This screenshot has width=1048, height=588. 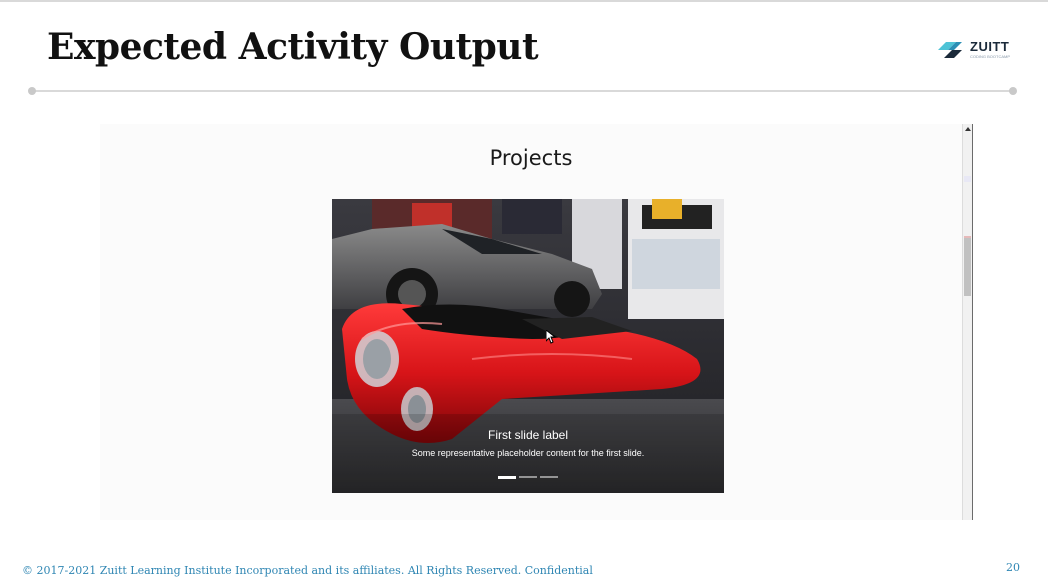 I want to click on logo-tagline: CODING BOOTCAMP, so click(x=990, y=56).